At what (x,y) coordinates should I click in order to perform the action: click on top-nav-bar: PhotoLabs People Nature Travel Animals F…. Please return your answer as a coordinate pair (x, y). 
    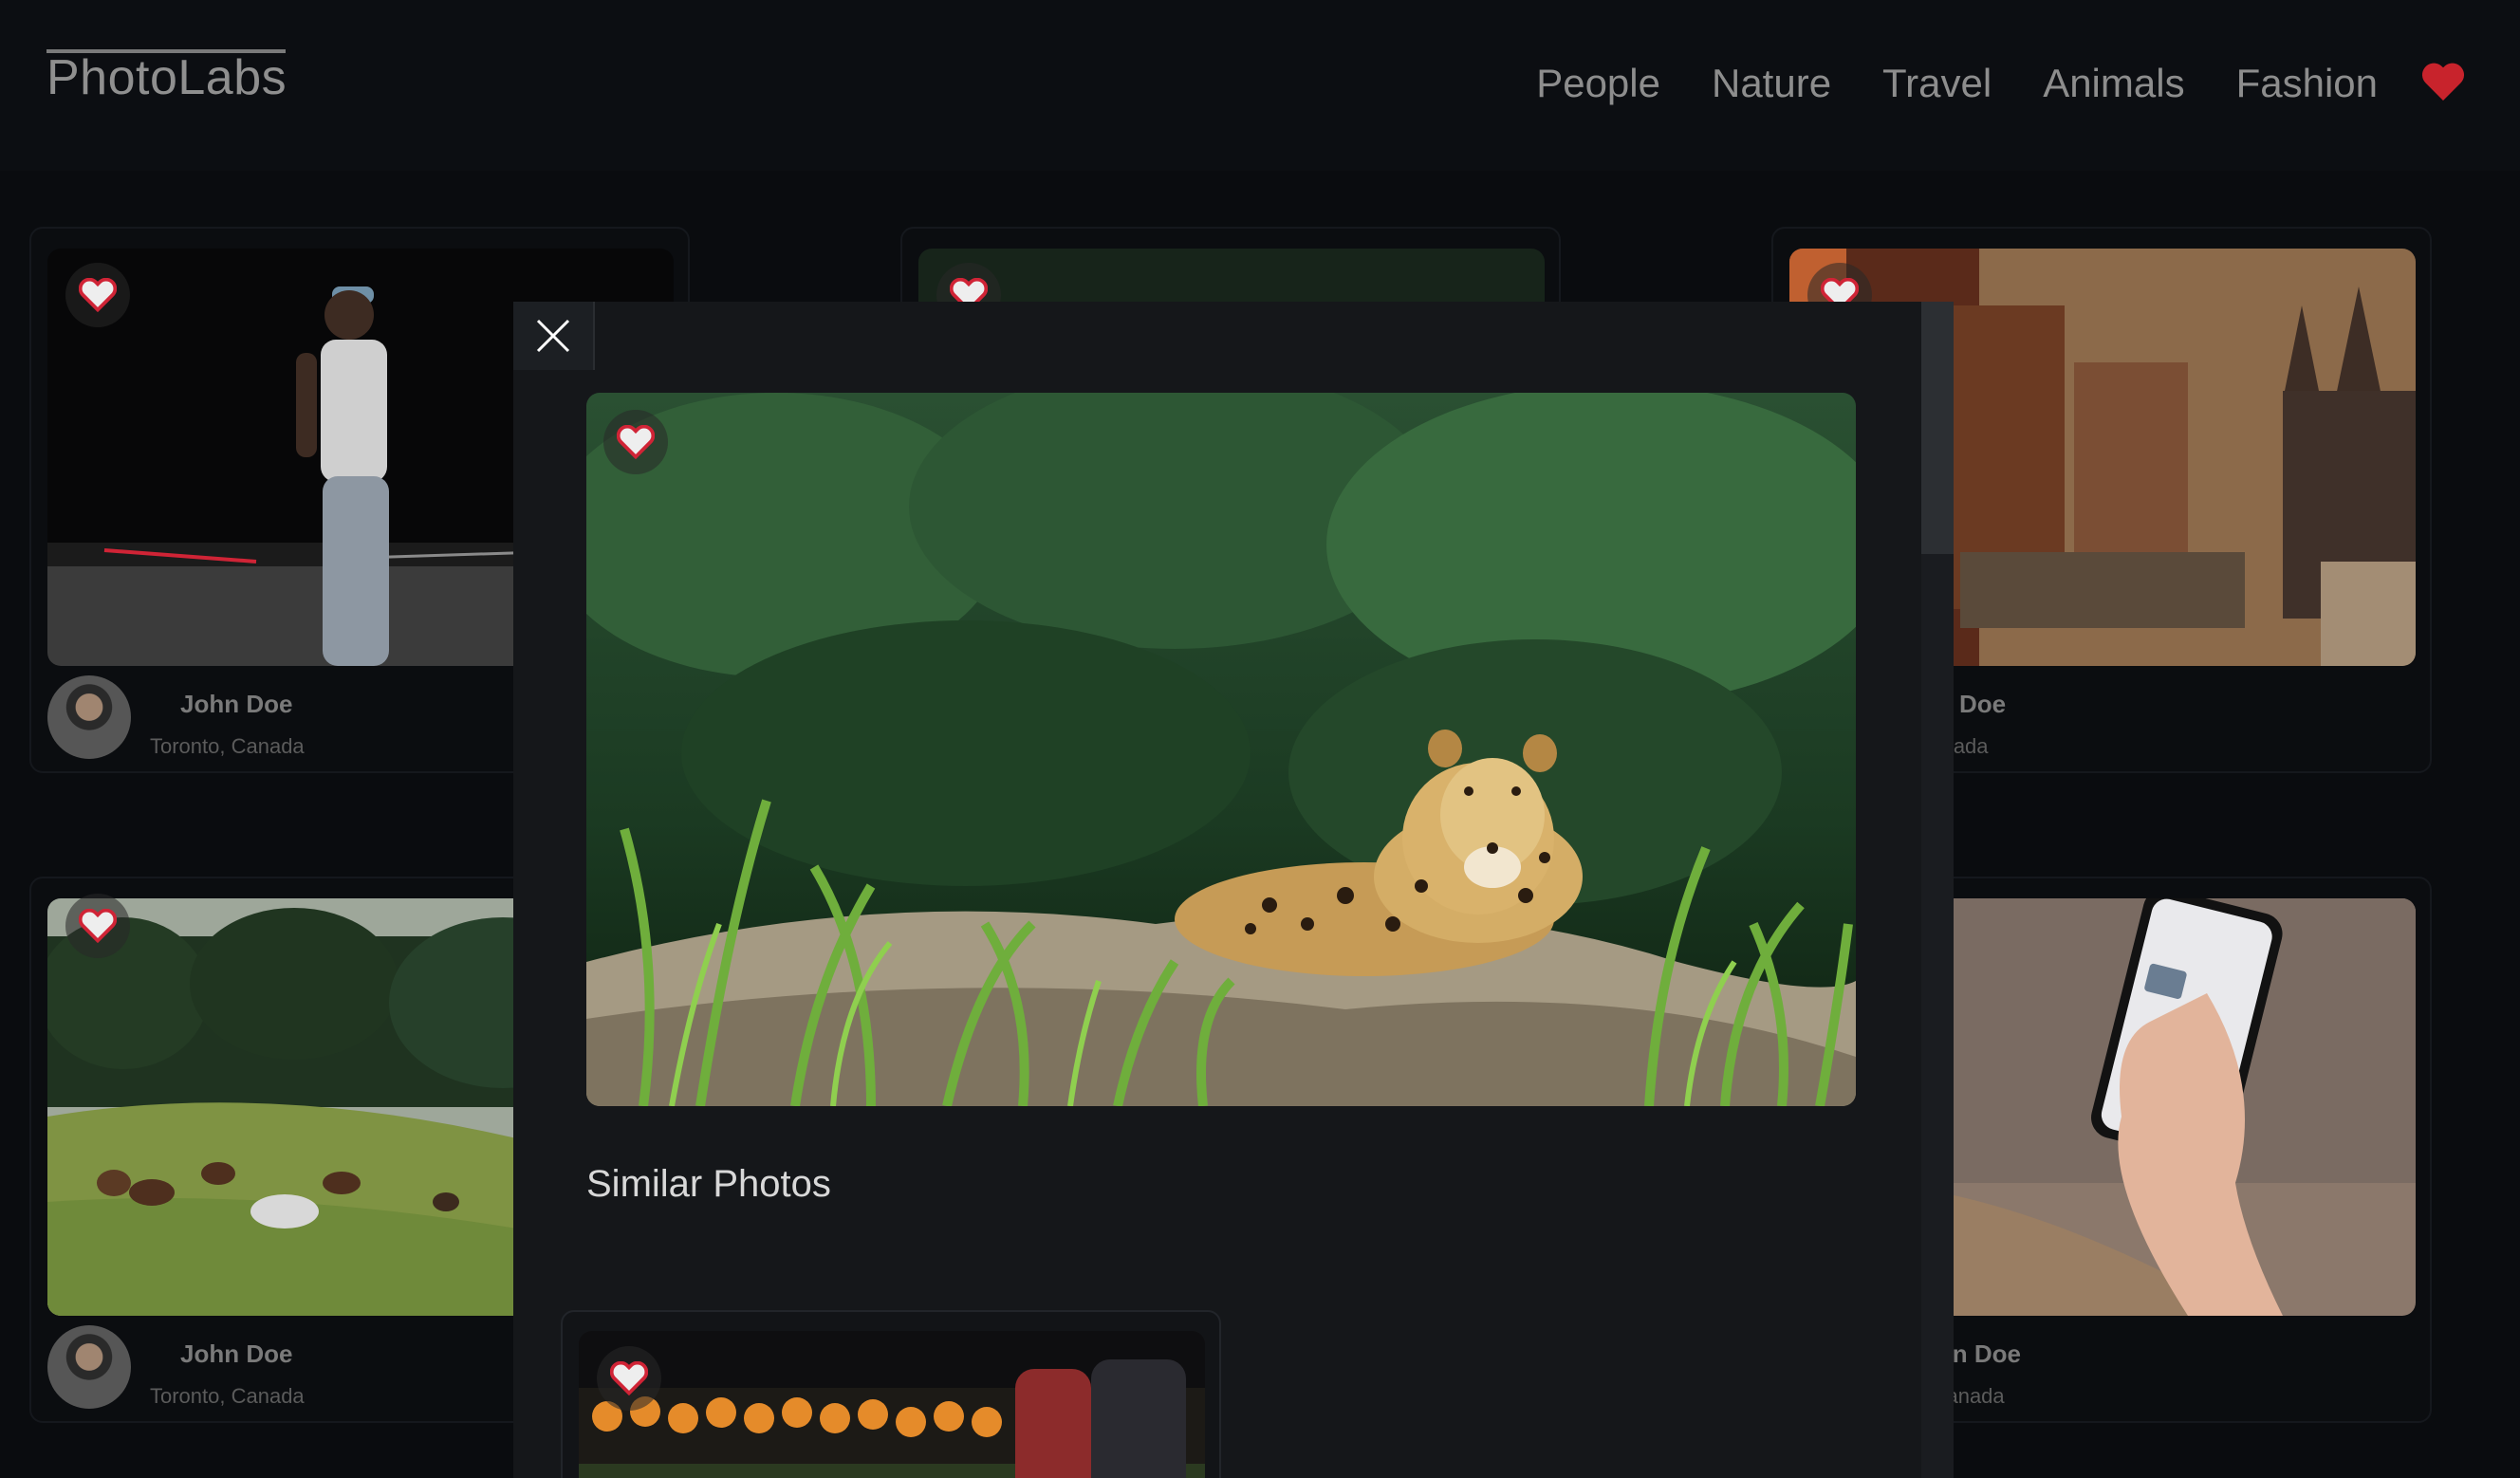
    Looking at the image, I should click on (1260, 86).